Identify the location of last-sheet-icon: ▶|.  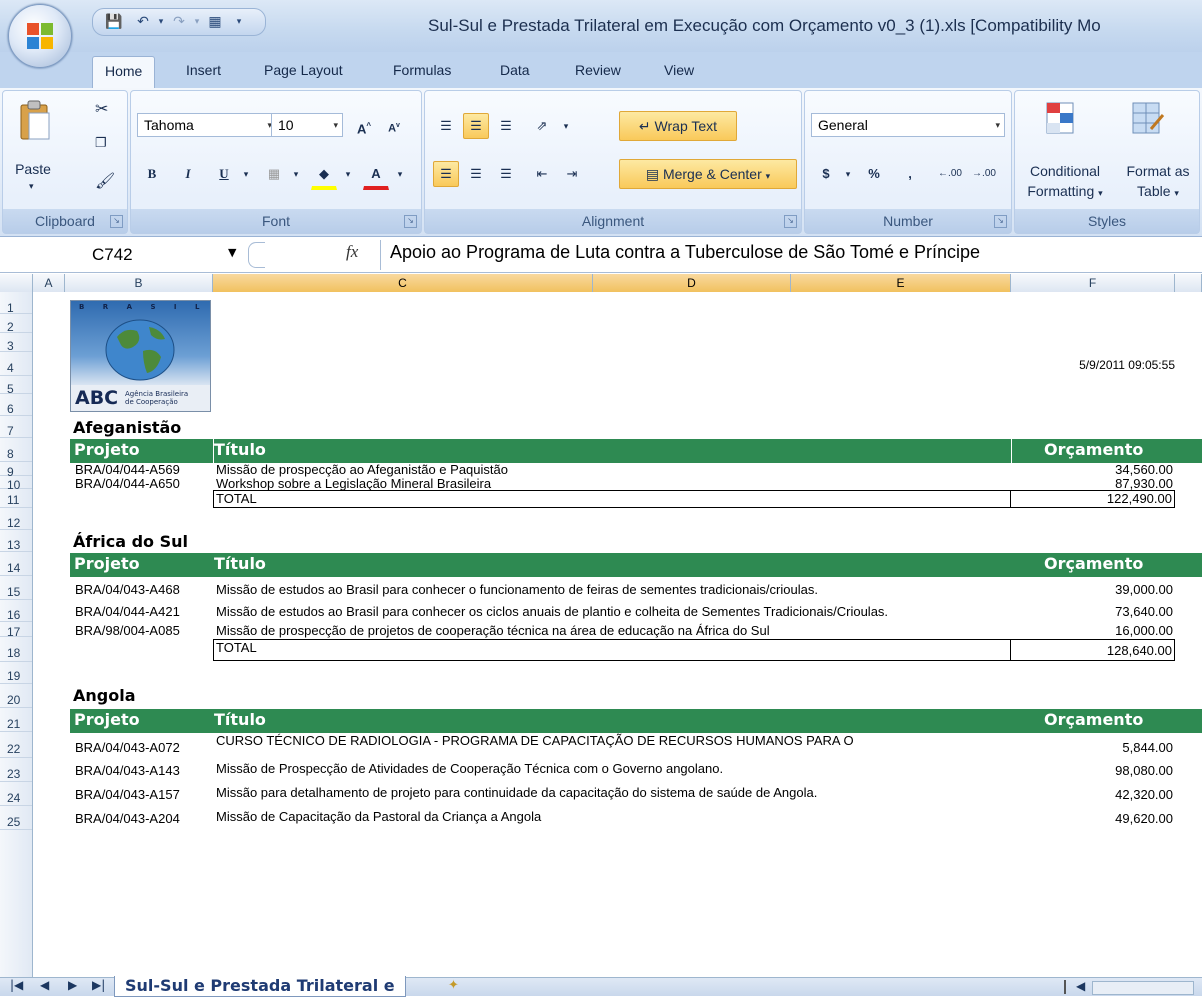
(98, 985).